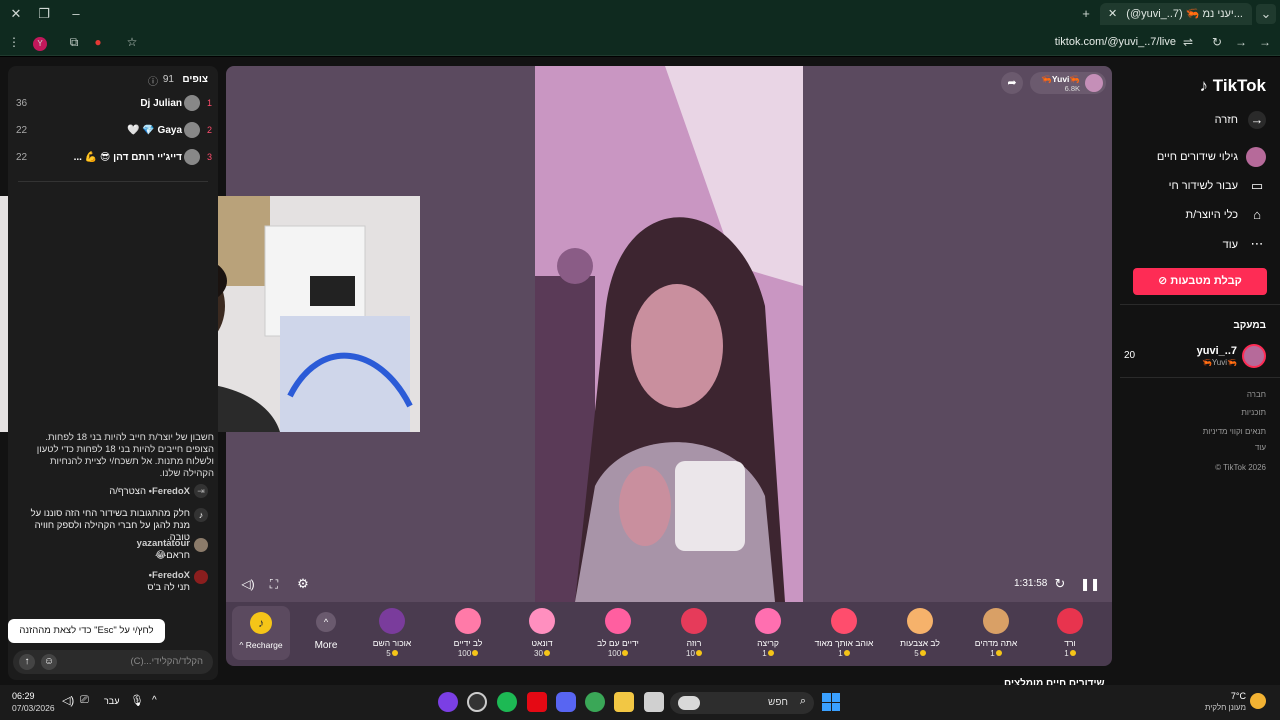  Describe the element at coordinates (154, 700) in the screenshot. I see `chevron-up-icon: ^` at that location.